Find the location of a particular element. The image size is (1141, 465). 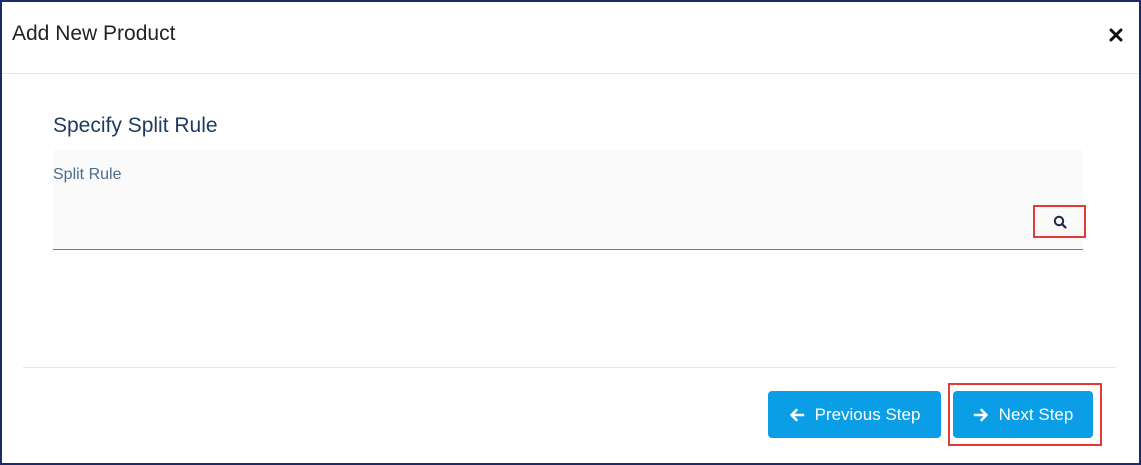

close-icon is located at coordinates (1116, 35).